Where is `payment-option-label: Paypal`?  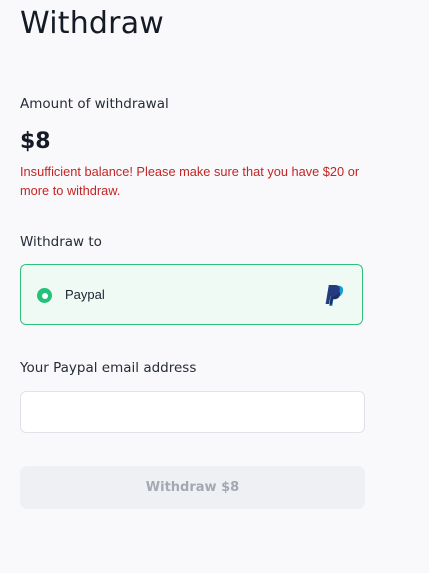
payment-option-label: Paypal is located at coordinates (85, 294).